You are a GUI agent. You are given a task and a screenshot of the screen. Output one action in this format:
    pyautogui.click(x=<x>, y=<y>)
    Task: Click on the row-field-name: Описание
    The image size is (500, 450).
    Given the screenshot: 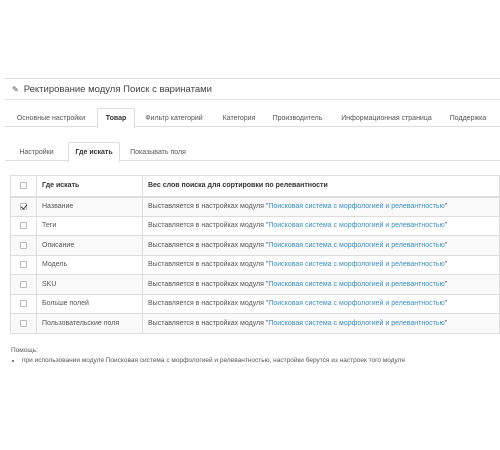 What is the action you would take?
    pyautogui.click(x=89, y=245)
    